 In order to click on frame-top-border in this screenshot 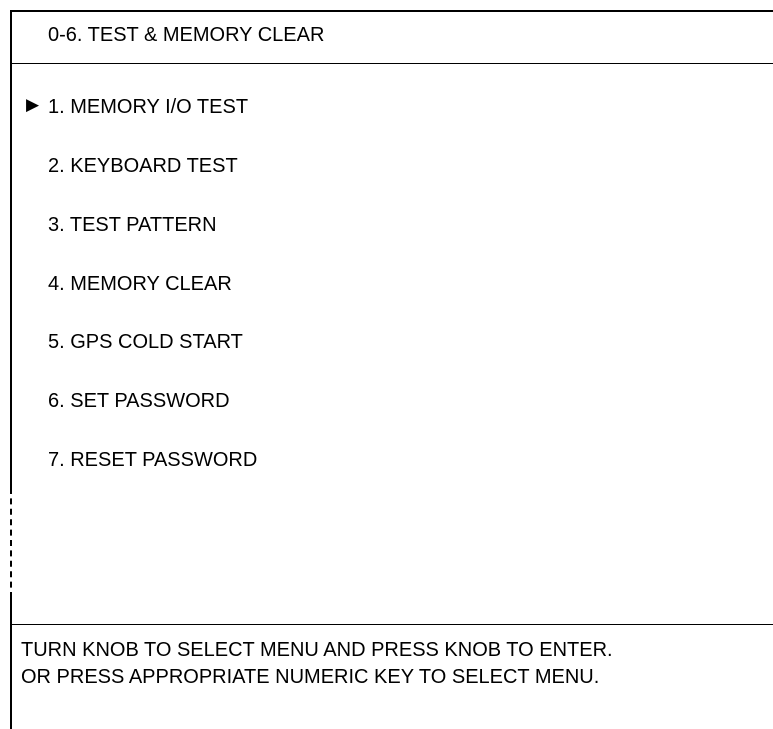, I will do `click(391, 11)`.